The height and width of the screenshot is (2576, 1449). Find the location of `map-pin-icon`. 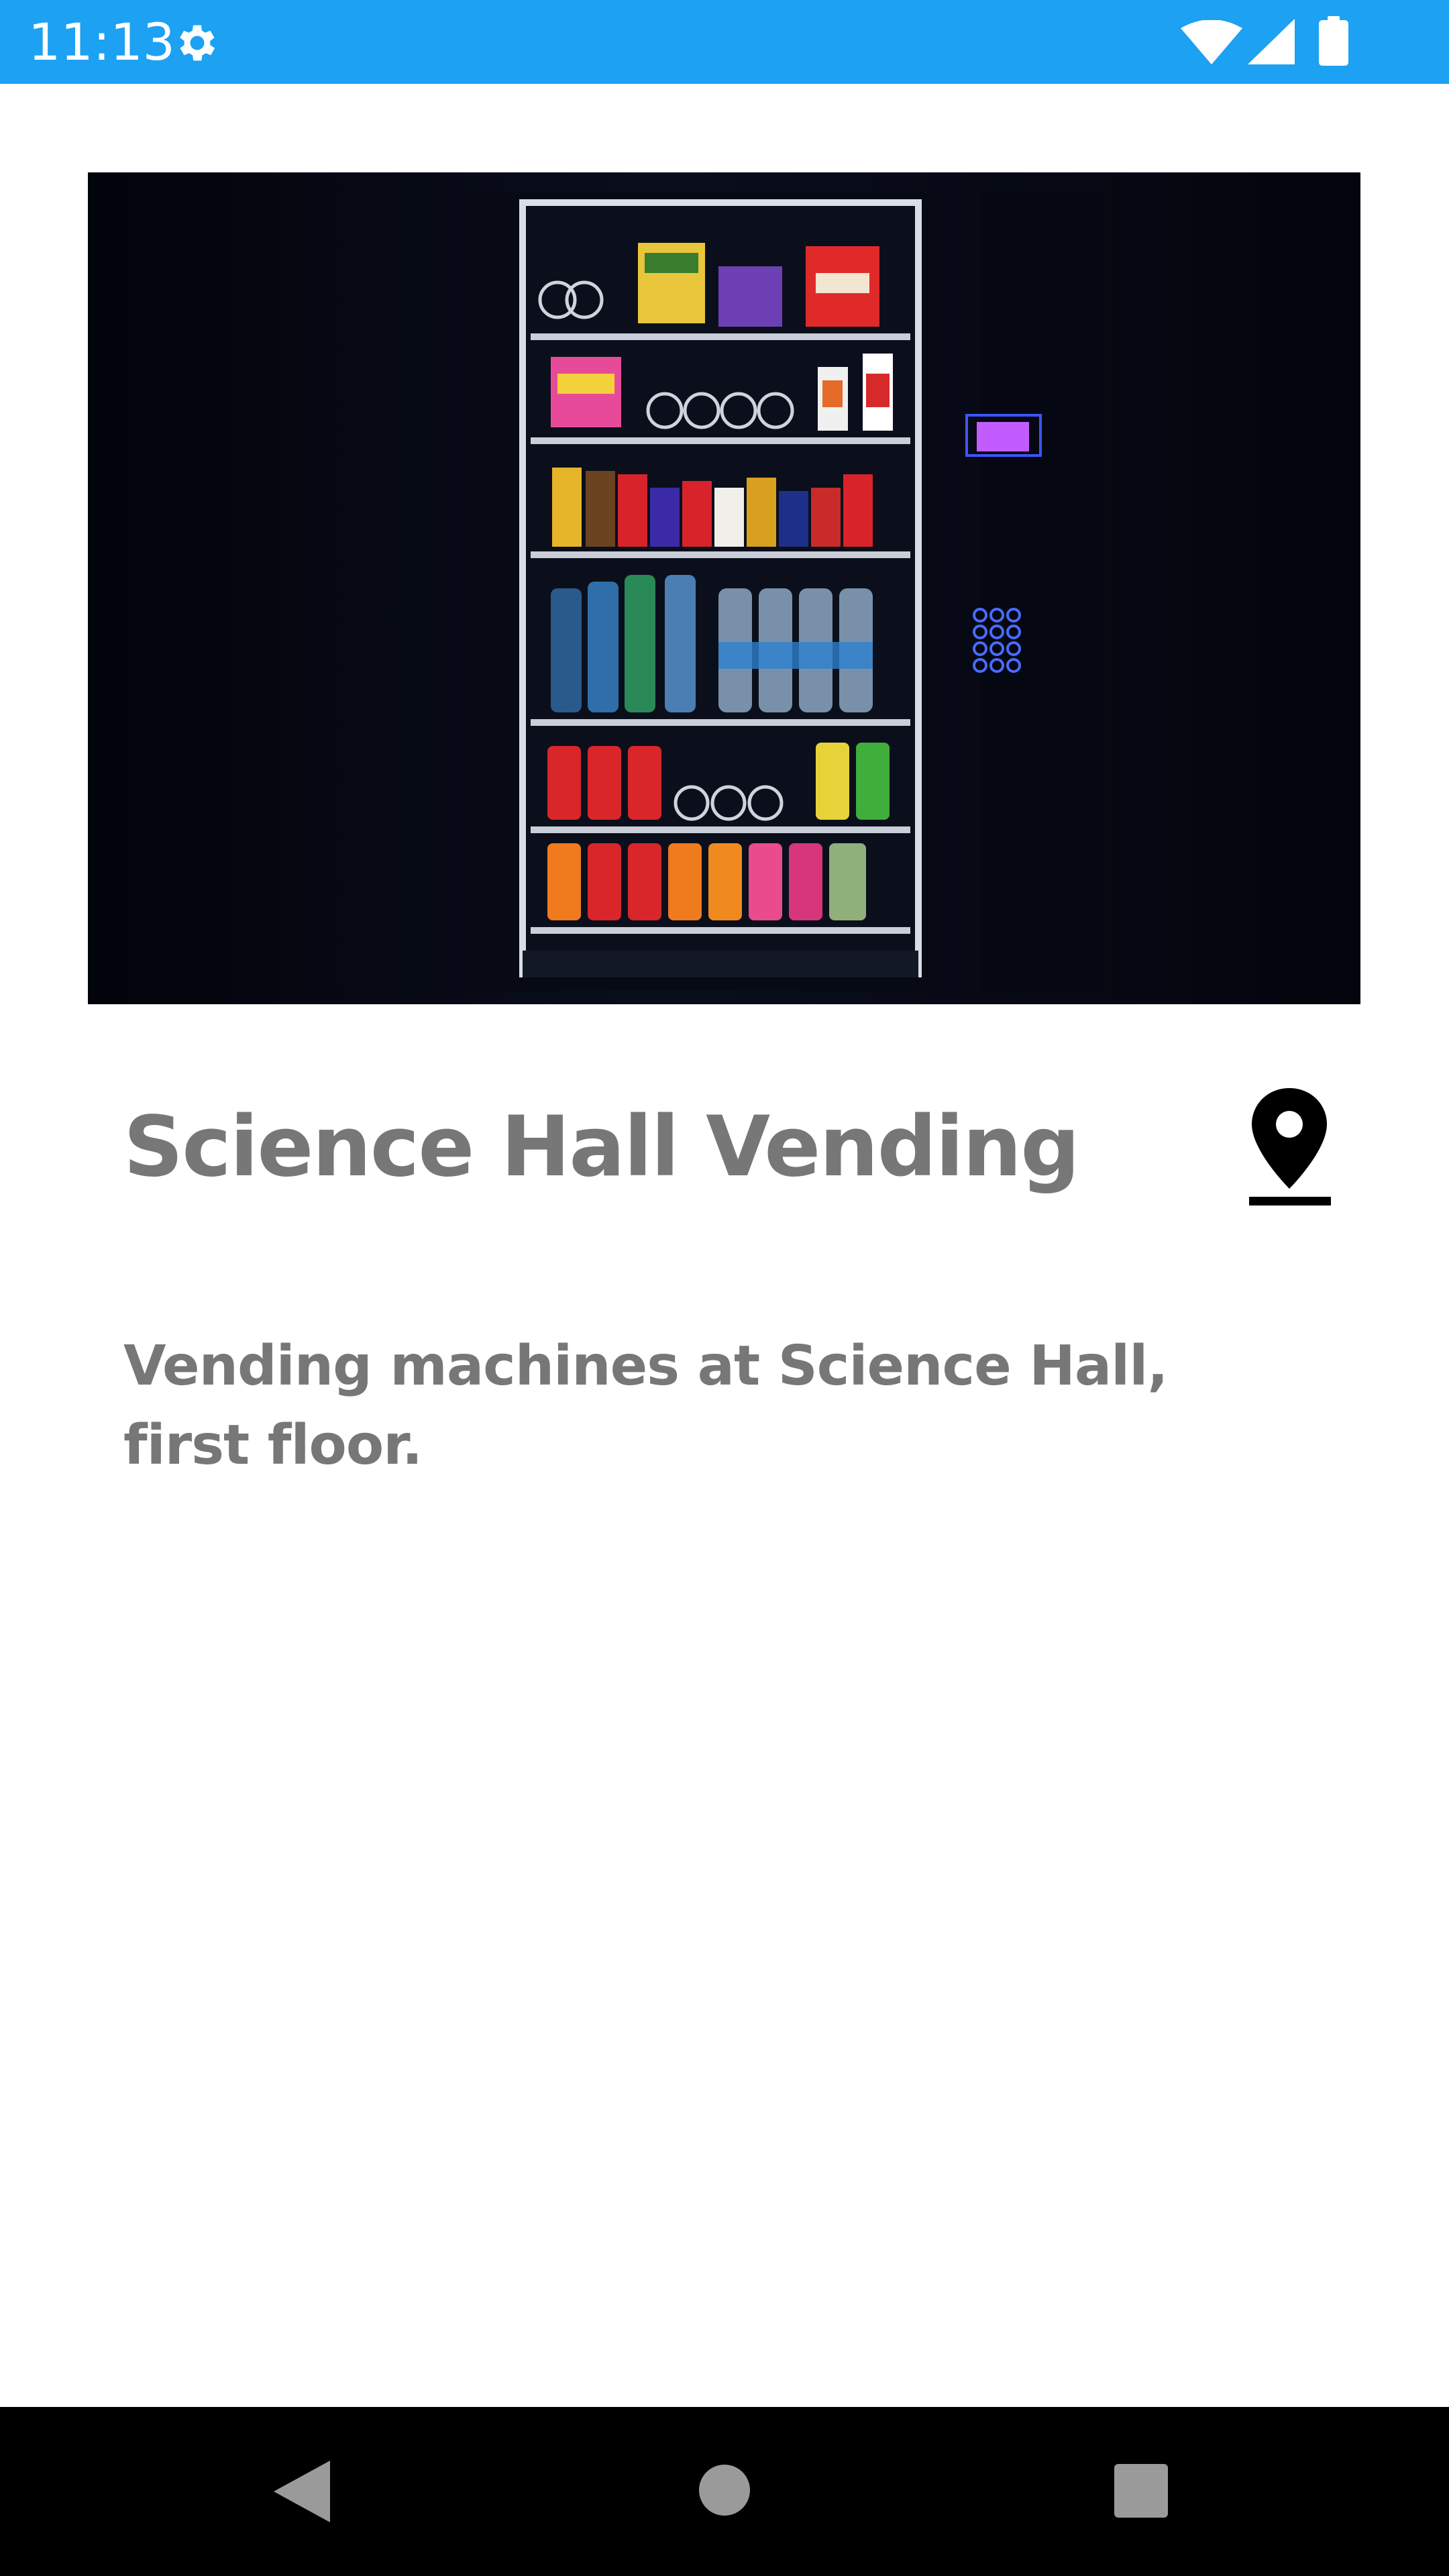

map-pin-icon is located at coordinates (1290, 1146).